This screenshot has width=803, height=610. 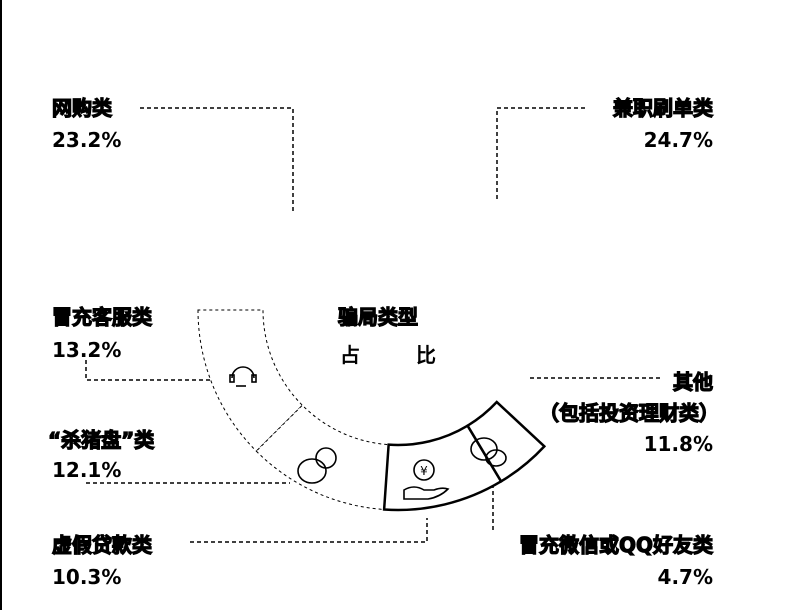 What do you see at coordinates (309, 530) in the screenshot?
I see `leader-line-loan` at bounding box center [309, 530].